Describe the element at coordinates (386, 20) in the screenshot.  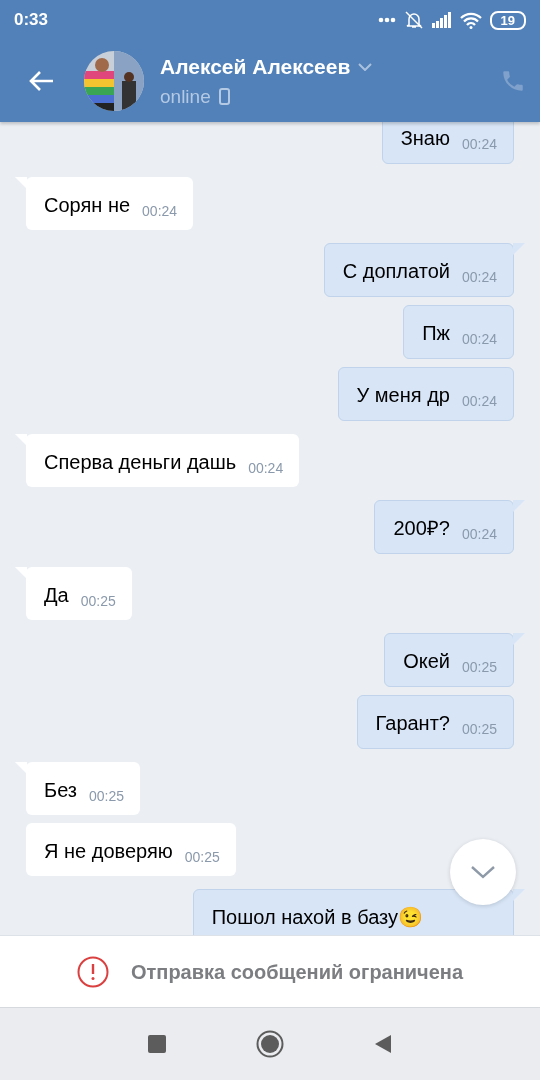
I see `more-dots-icon` at that location.